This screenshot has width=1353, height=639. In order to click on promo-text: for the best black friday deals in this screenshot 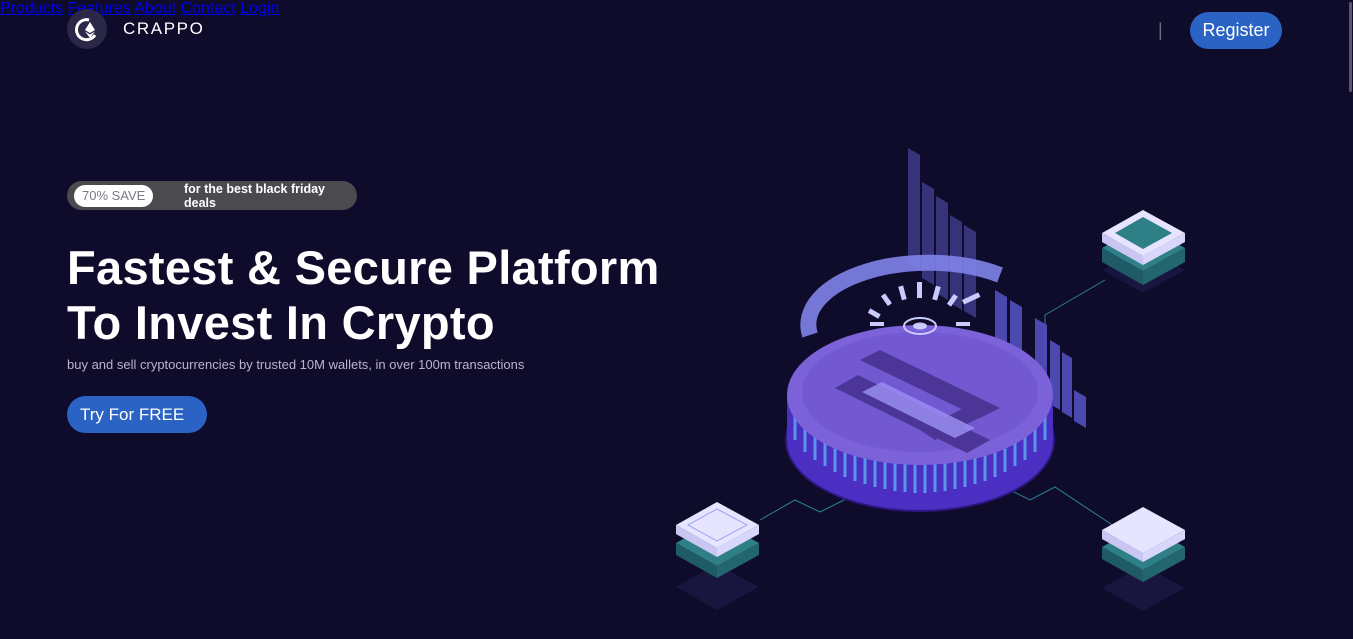, I will do `click(255, 195)`.